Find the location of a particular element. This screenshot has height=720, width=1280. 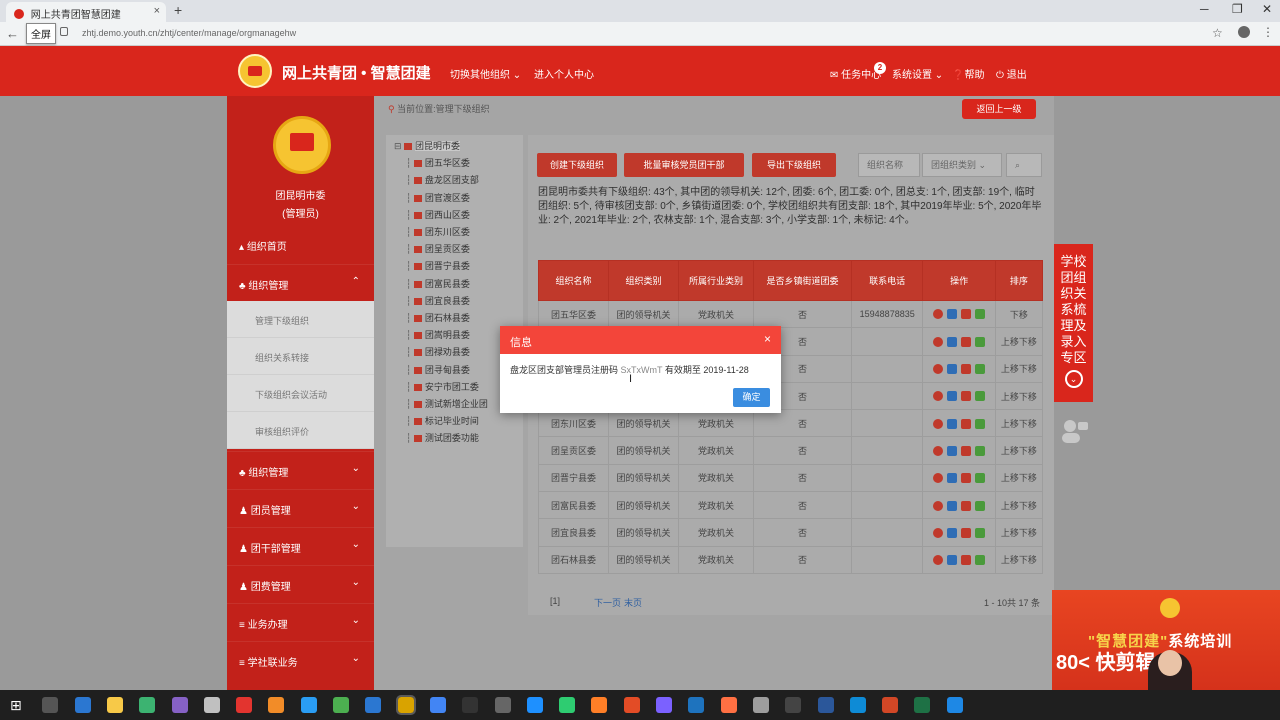

sidebar-item-student-union: ≡ 学社联业务 ⌄ is located at coordinates (300, 659).